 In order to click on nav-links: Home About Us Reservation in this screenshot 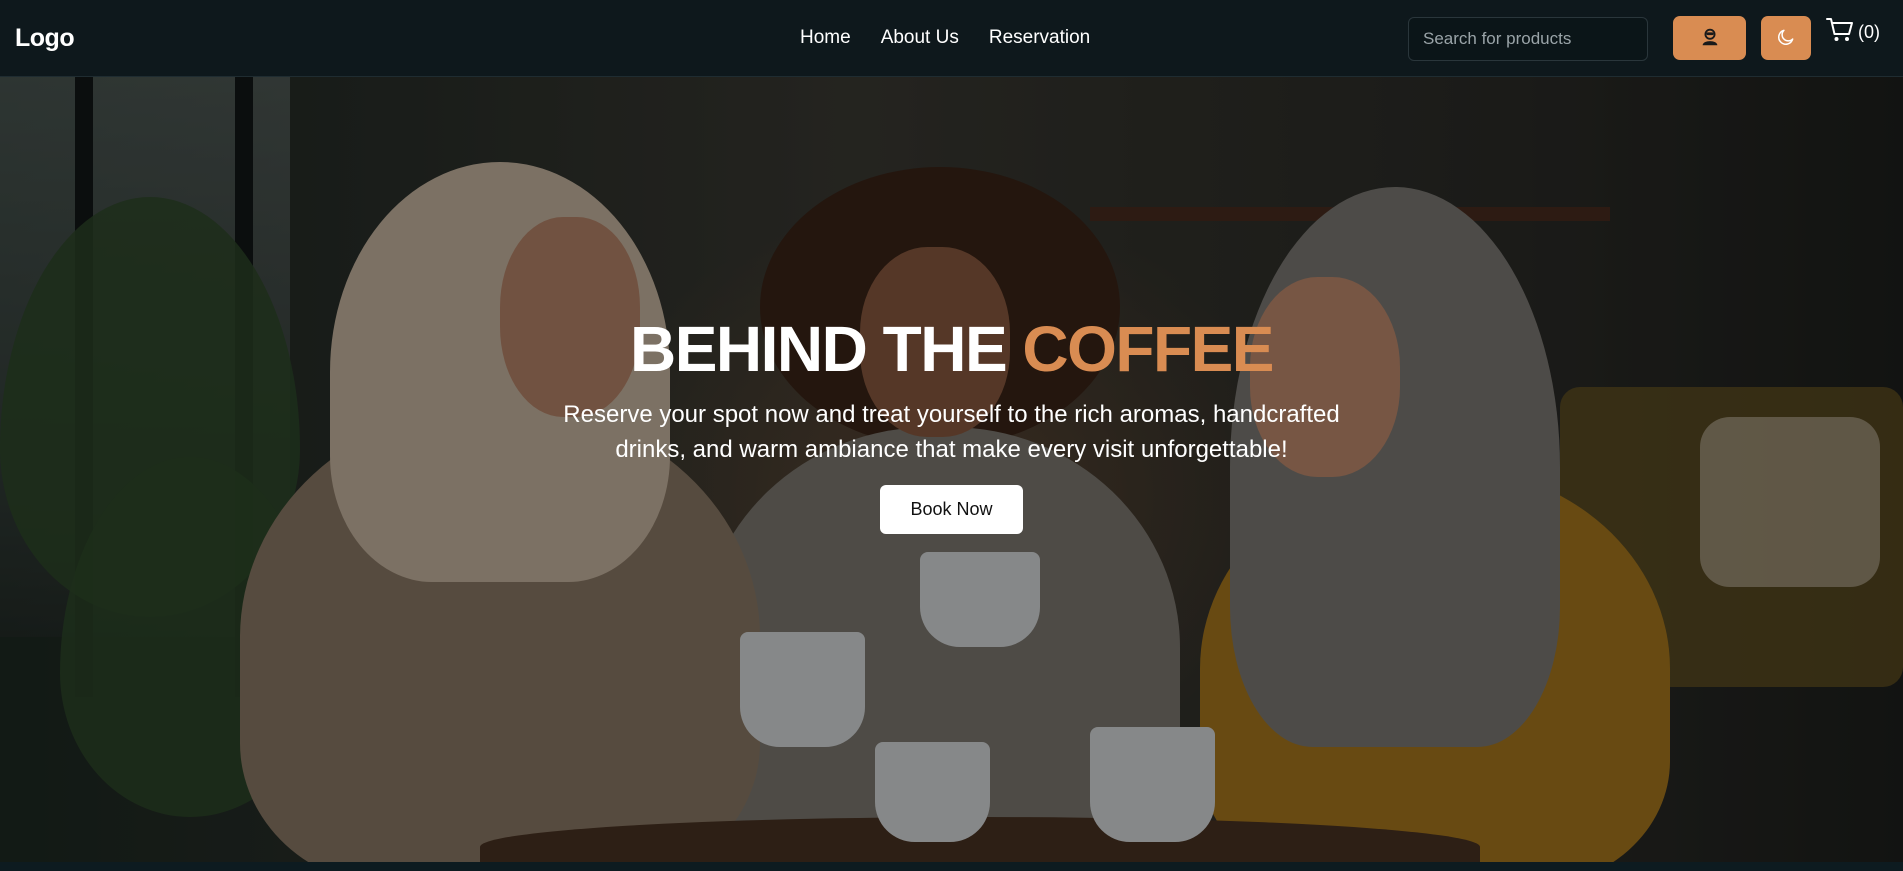, I will do `click(945, 38)`.